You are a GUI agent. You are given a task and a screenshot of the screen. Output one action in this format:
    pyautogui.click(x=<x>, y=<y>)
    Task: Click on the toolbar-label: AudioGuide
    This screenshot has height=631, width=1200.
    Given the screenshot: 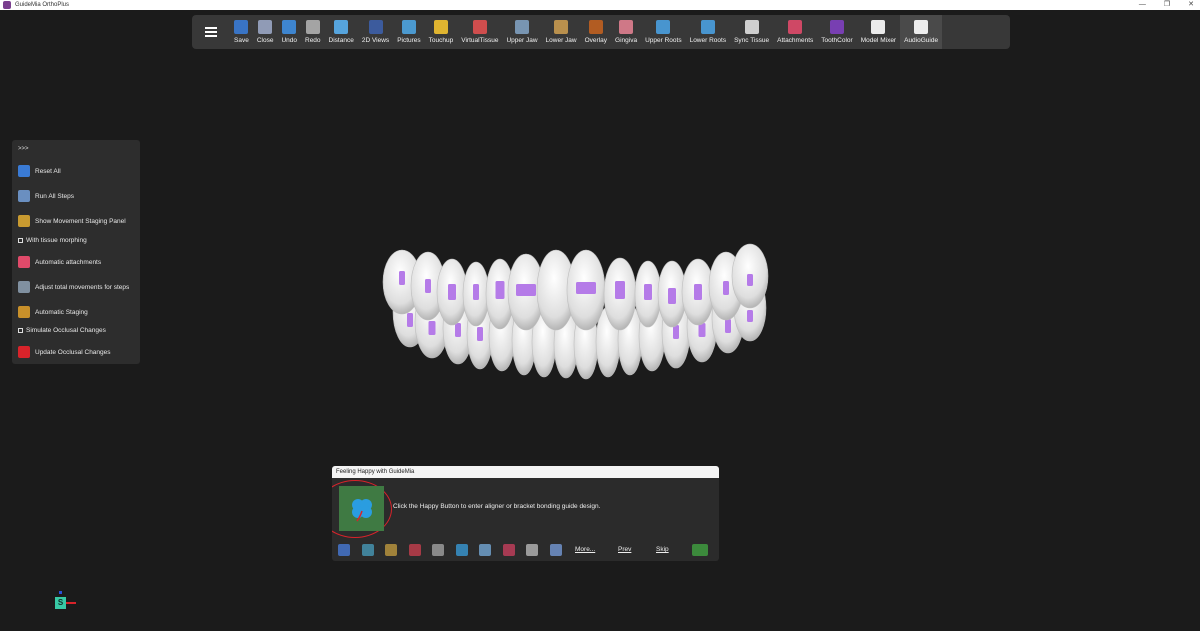 What is the action you would take?
    pyautogui.click(x=921, y=40)
    